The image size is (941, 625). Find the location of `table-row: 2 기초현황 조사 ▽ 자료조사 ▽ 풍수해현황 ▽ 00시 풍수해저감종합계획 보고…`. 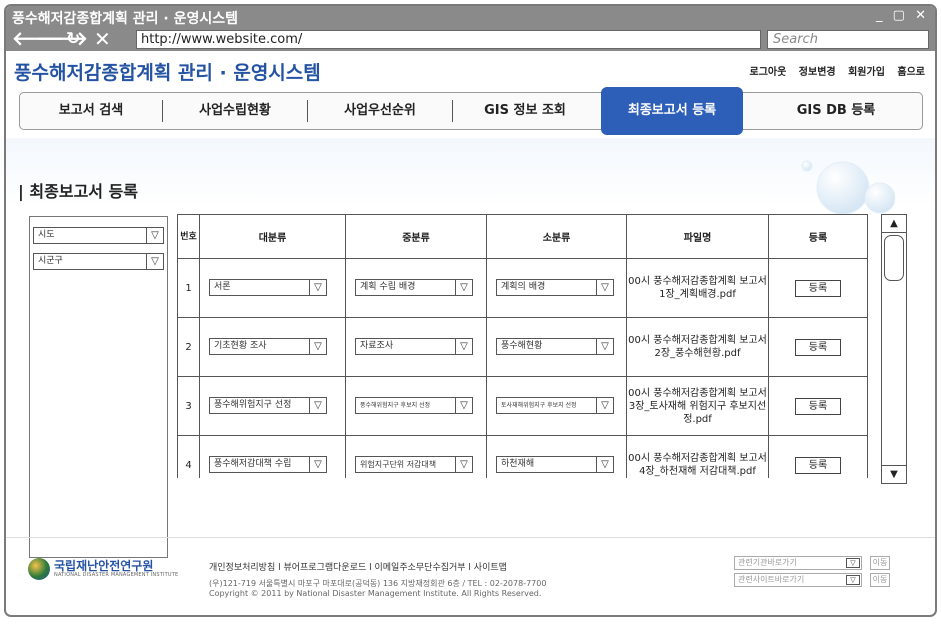

table-row: 2 기초현황 조사 ▽ 자료조사 ▽ 풍수해현황 ▽ 00시 풍수해저감종합계획 보고… is located at coordinates (522, 347).